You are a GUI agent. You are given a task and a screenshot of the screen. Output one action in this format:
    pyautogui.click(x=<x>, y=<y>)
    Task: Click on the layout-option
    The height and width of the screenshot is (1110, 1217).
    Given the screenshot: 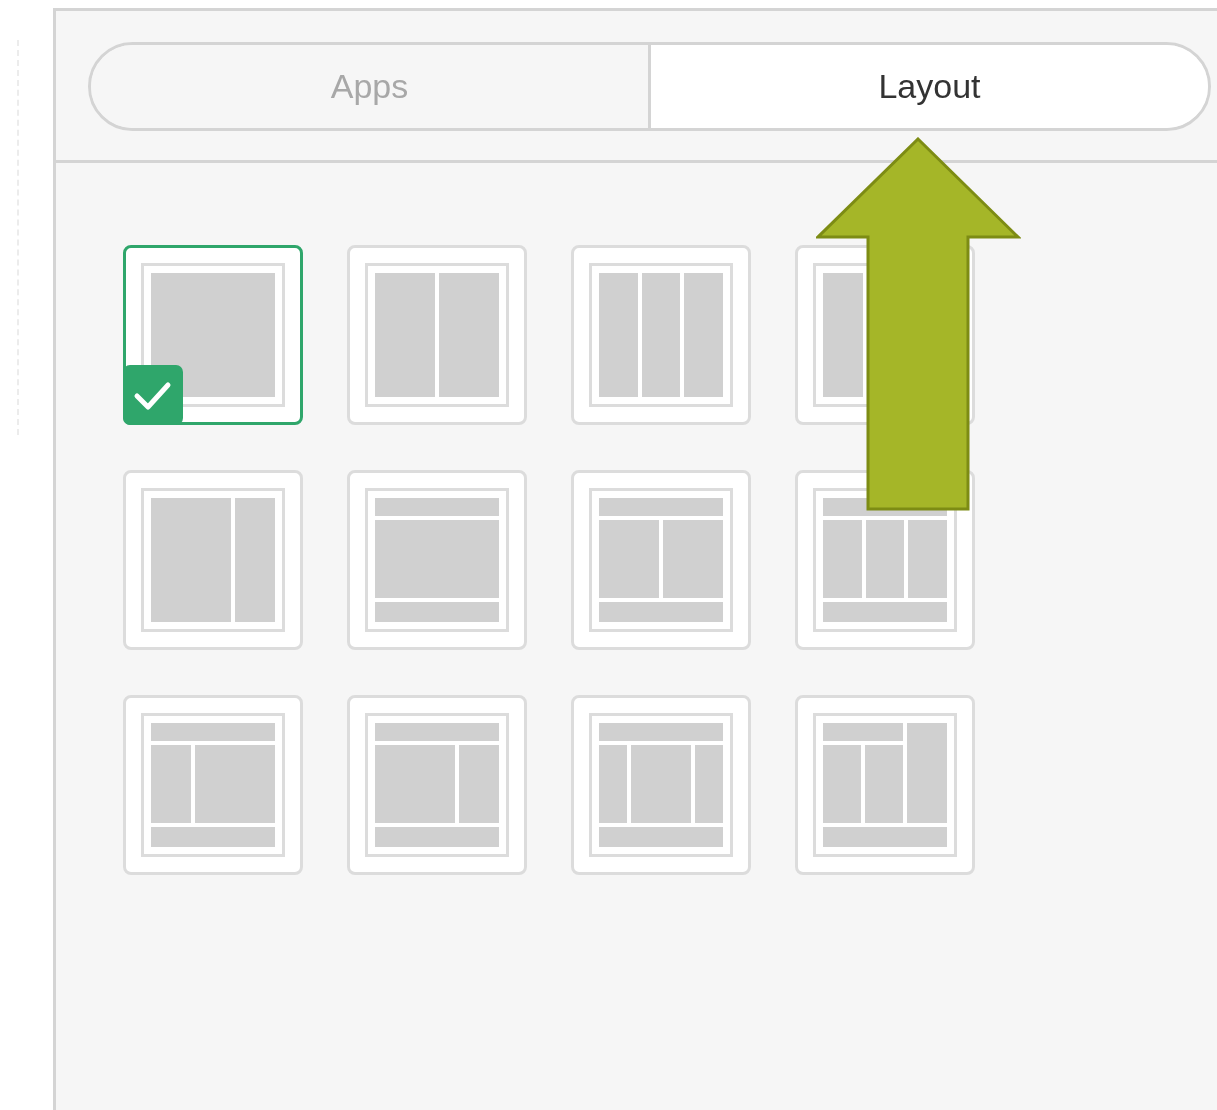 What is the action you would take?
    pyautogui.click(x=213, y=335)
    